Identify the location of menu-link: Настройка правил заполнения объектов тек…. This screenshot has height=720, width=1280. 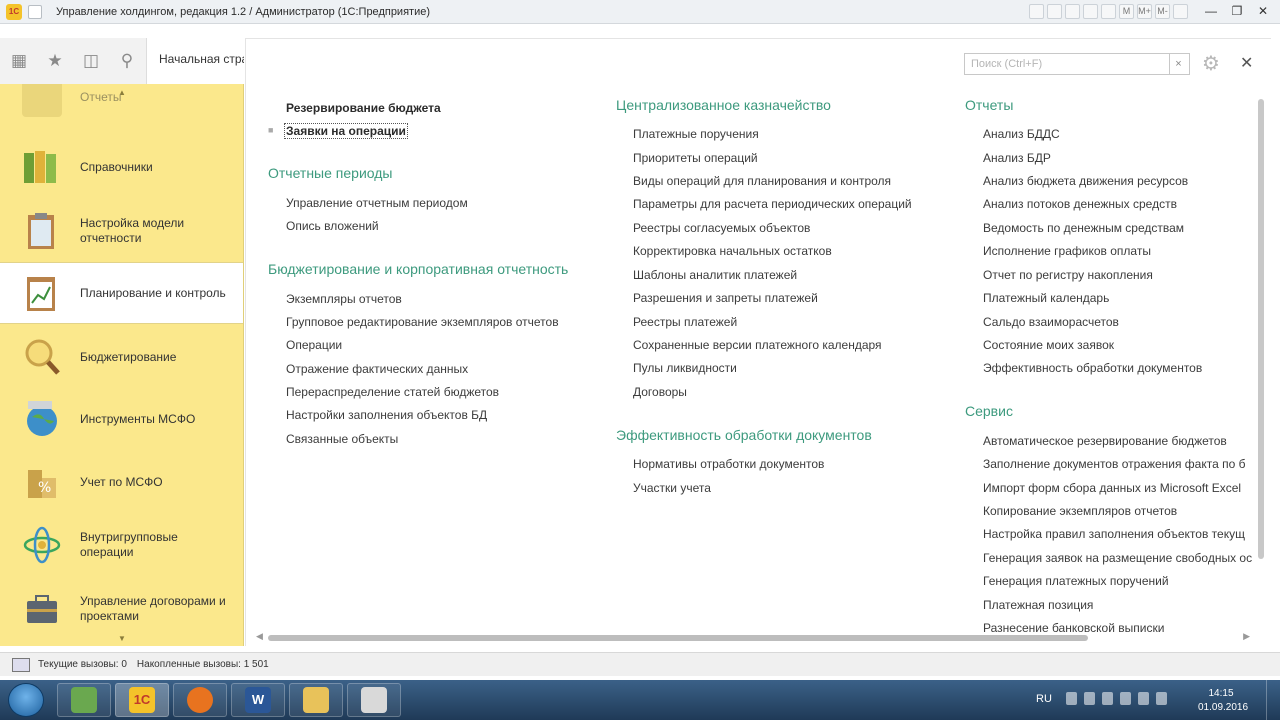
(1114, 534).